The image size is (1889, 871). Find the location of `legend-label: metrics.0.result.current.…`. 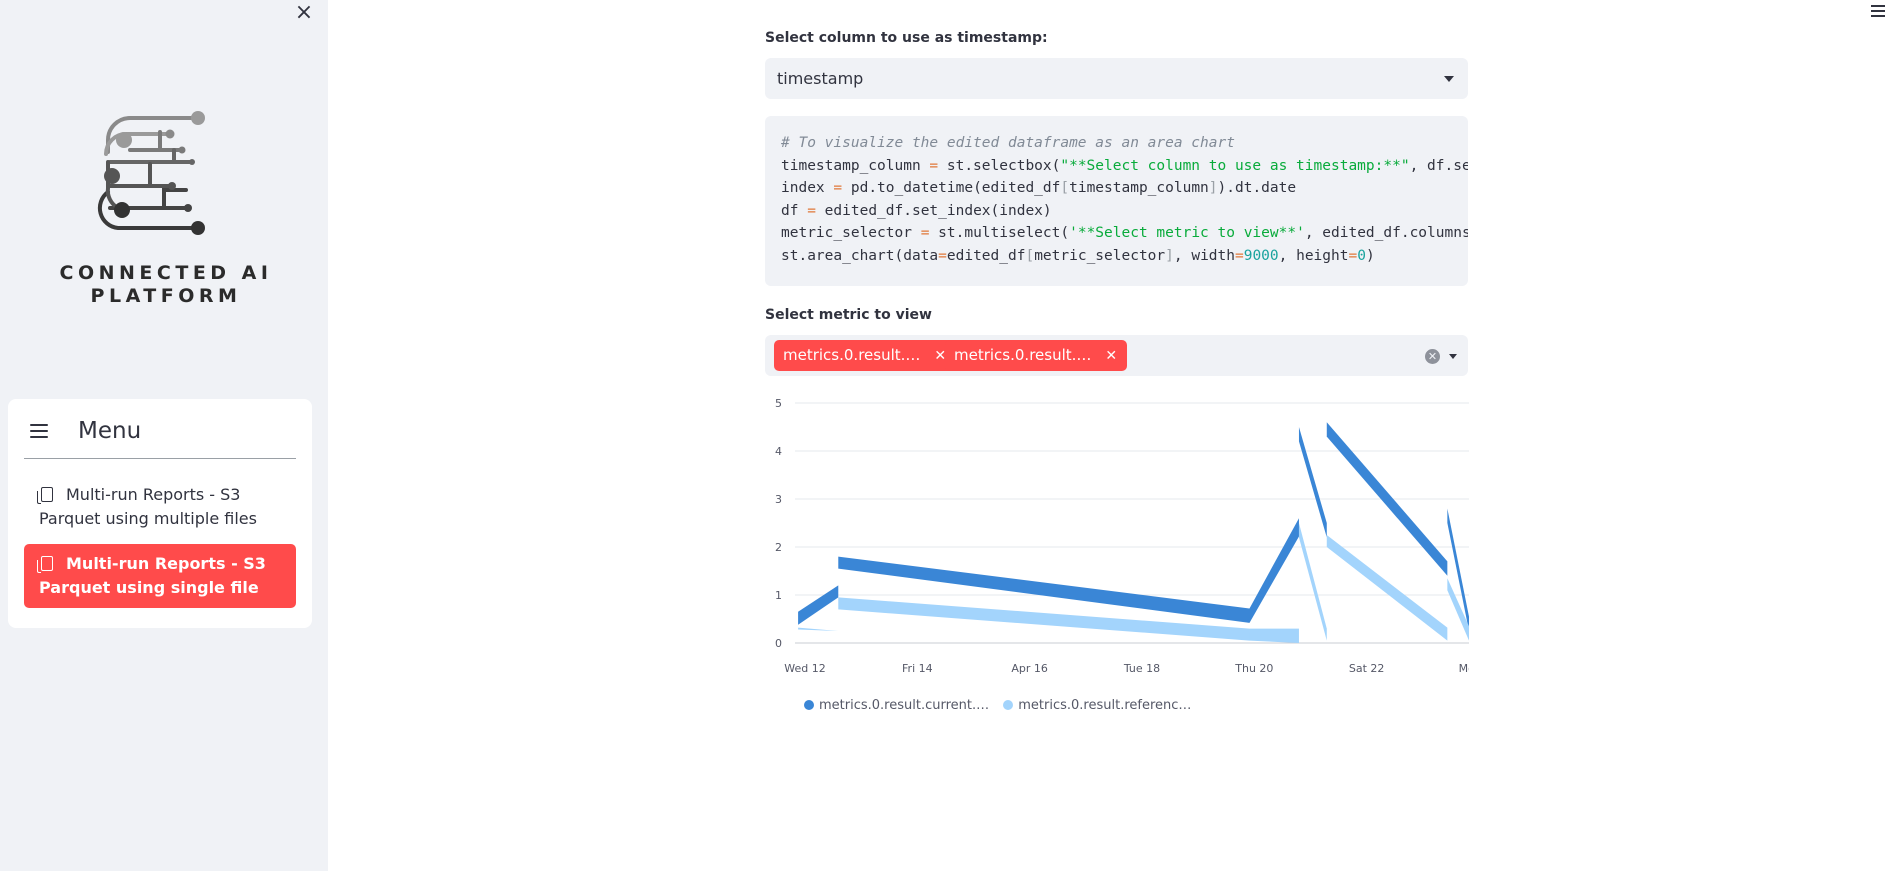

legend-label: metrics.0.result.current.… is located at coordinates (904, 705).